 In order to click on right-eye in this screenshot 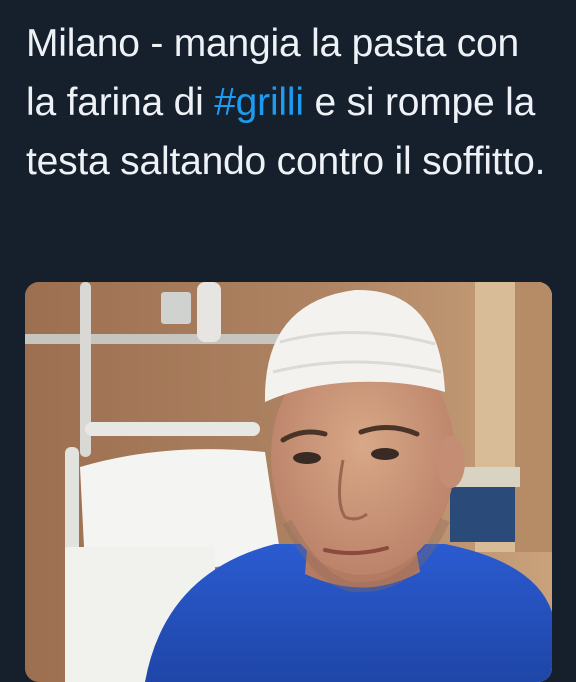, I will do `click(385, 454)`.